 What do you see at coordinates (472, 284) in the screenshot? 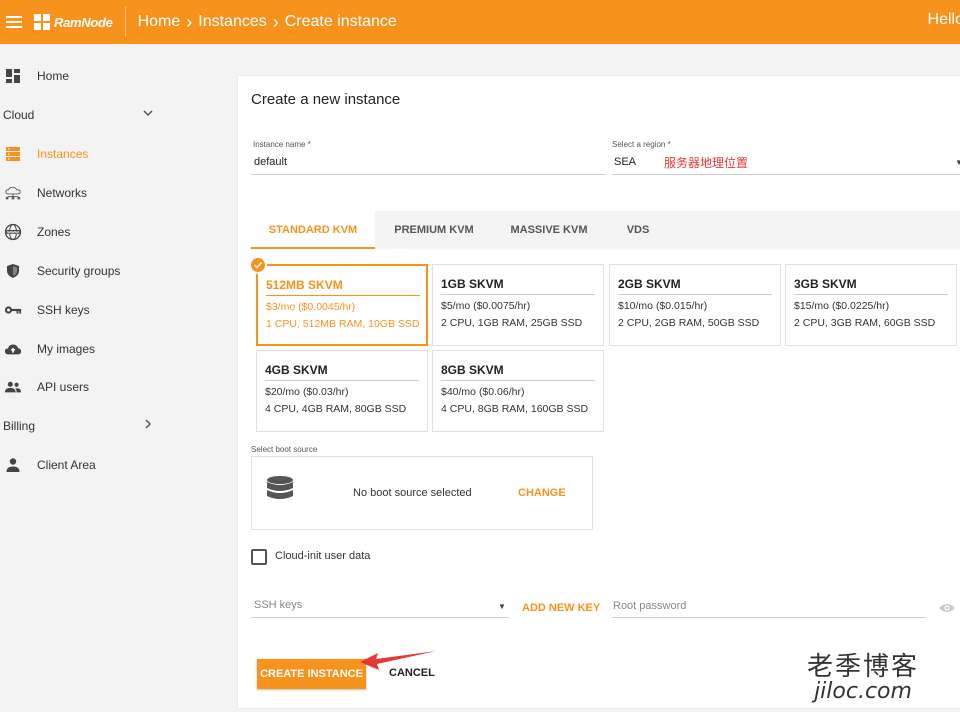
I see `plan-name: 1GB SKVM` at bounding box center [472, 284].